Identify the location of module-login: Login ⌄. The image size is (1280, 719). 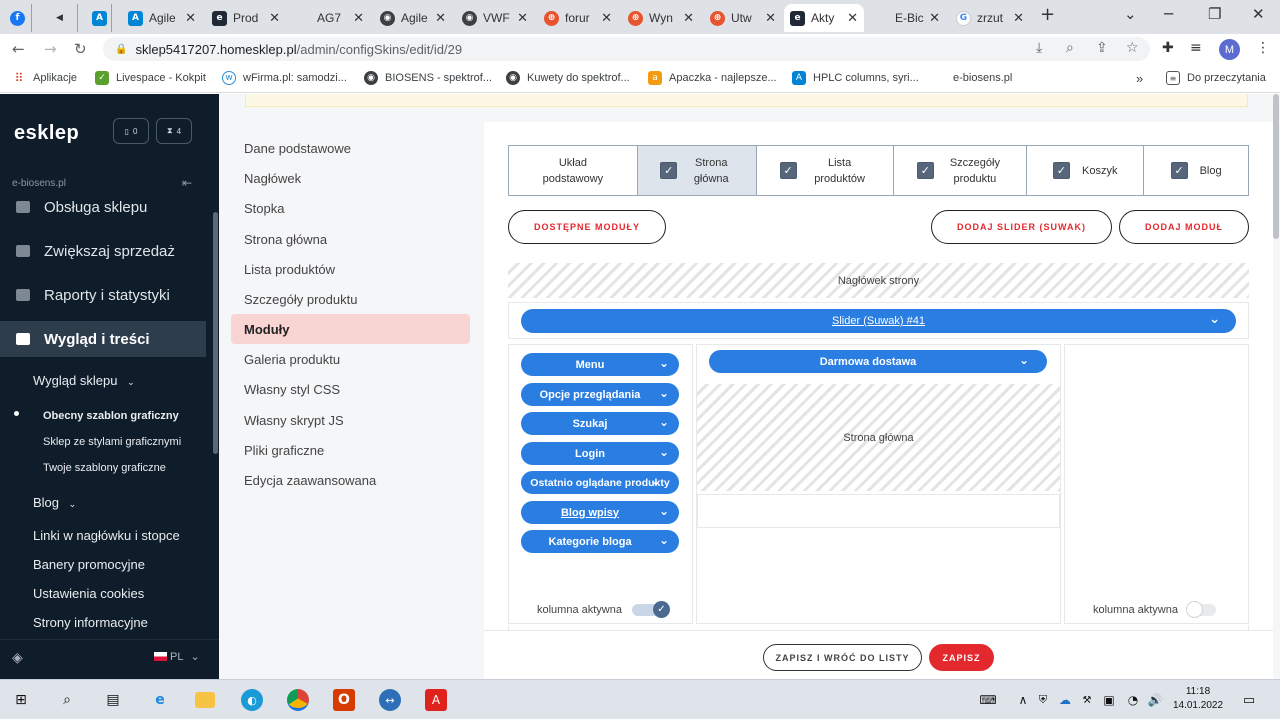
(600, 453).